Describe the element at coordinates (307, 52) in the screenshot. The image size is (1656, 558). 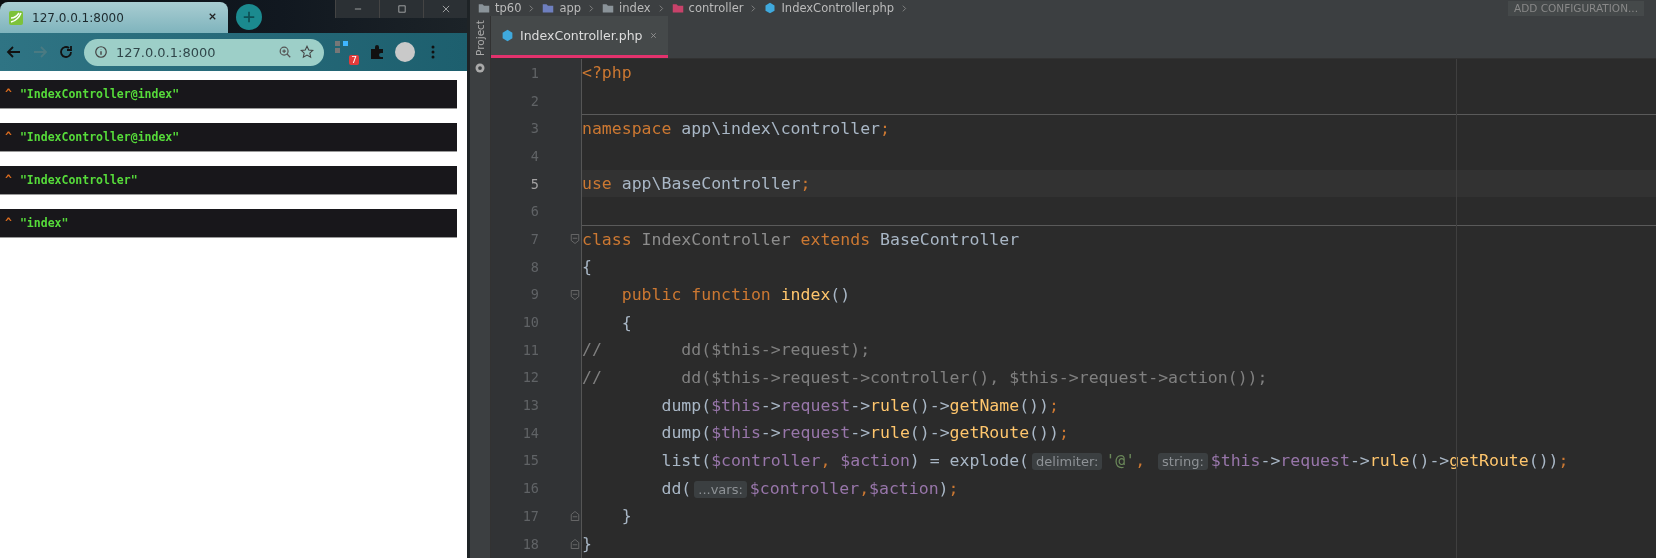
I see `star-icon` at that location.